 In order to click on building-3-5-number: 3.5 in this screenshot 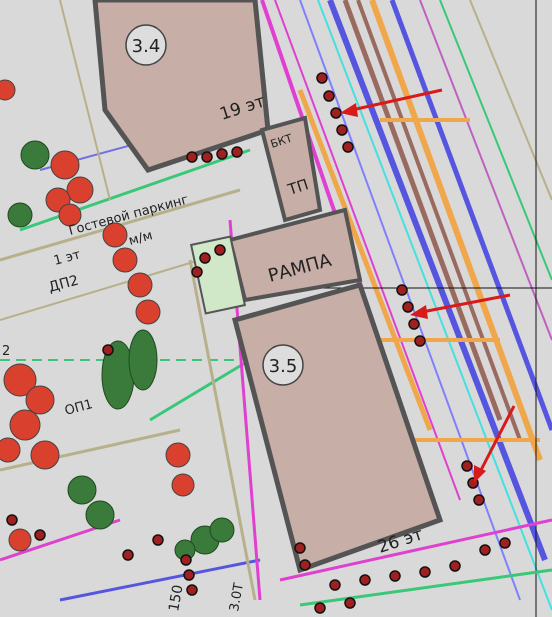, I will do `click(283, 366)`.